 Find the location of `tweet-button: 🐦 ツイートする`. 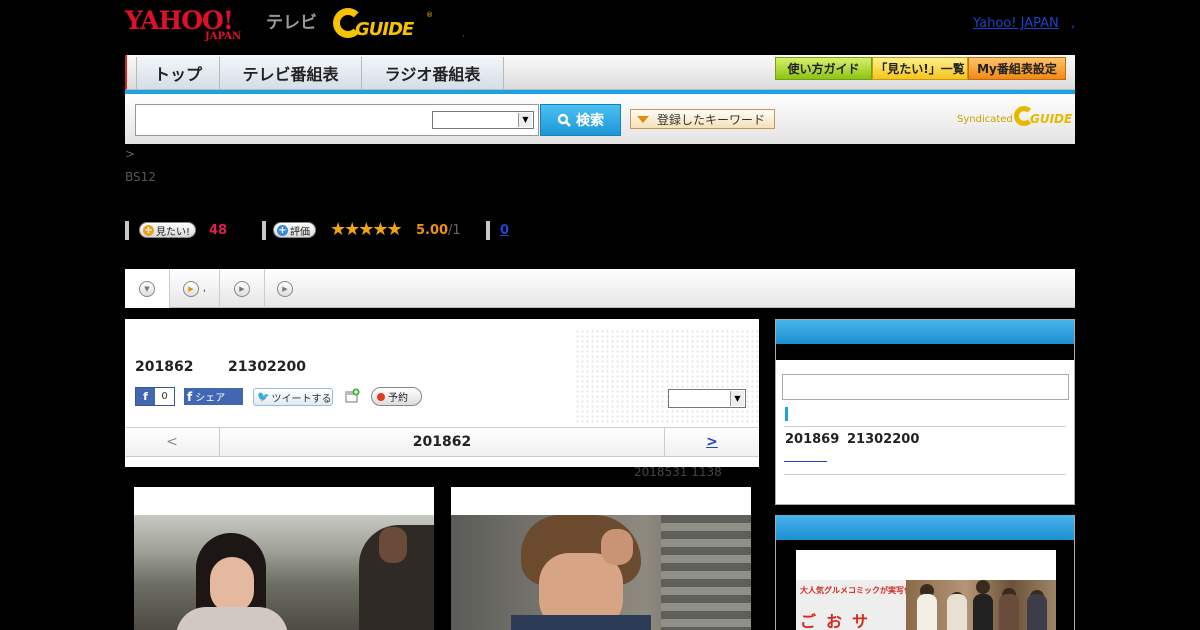

tweet-button: 🐦 ツイートする is located at coordinates (293, 397).